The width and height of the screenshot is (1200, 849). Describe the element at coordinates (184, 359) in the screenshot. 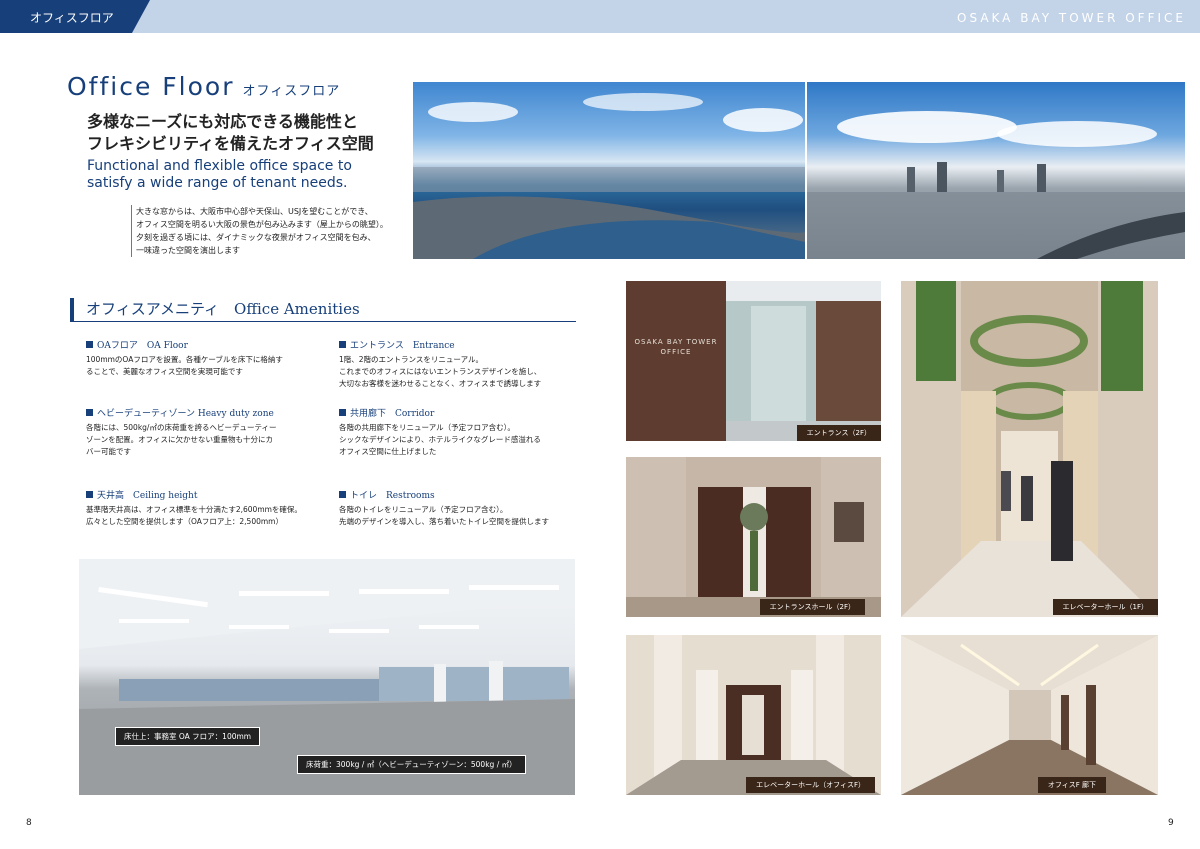

I see `amenity-body-line: 100mmのOAフロアを設置。各種ケーブルを床下に格納す` at that location.